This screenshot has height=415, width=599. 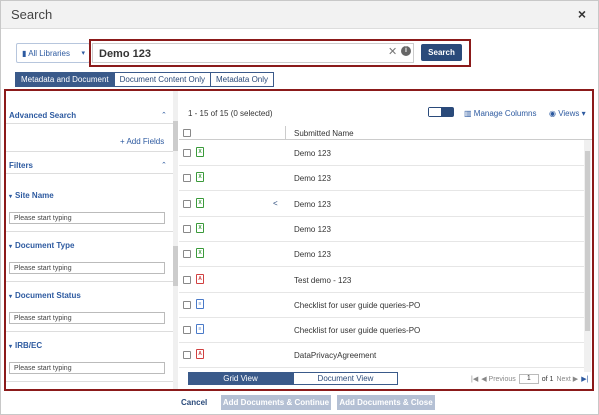 What do you see at coordinates (447, 112) in the screenshot?
I see `list-layout-icon` at bounding box center [447, 112].